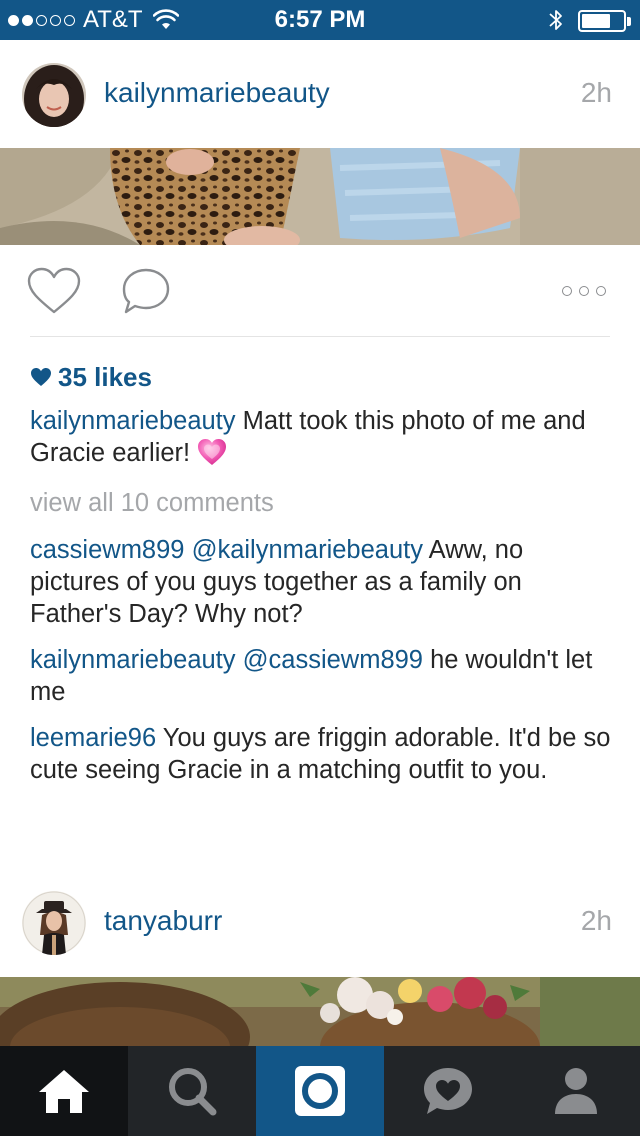 This screenshot has height=1136, width=640. Describe the element at coordinates (212, 452) in the screenshot. I see `sparkling-heart-emoji` at that location.